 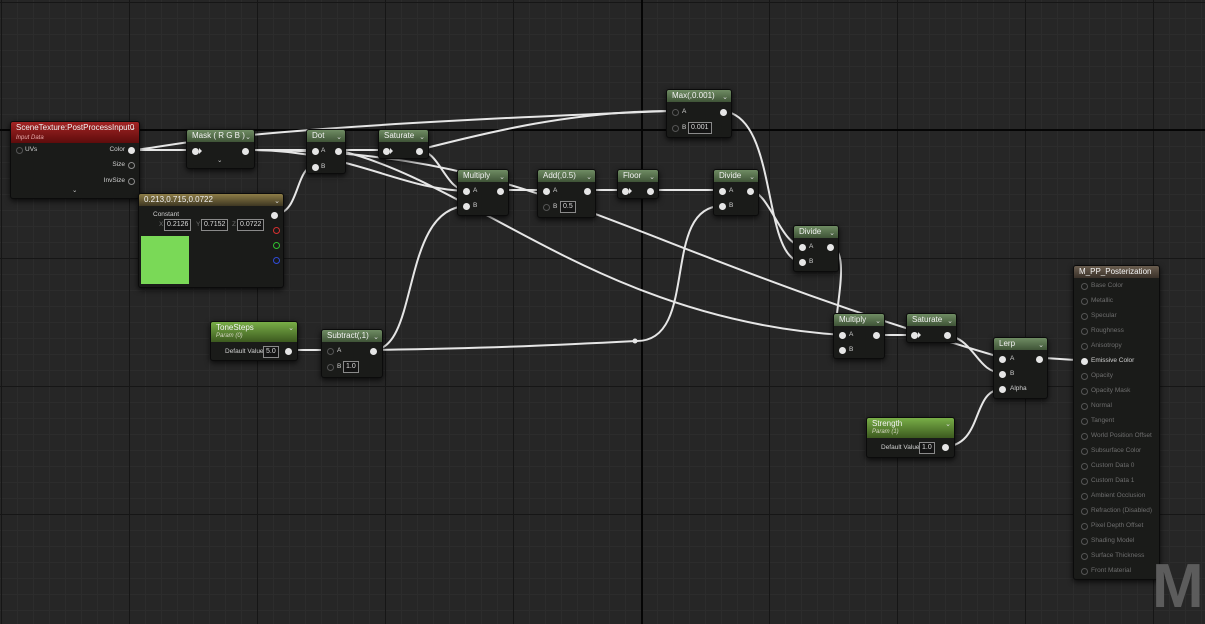 What do you see at coordinates (927, 448) in the screenshot?
I see `default-value-field: 1.0` at bounding box center [927, 448].